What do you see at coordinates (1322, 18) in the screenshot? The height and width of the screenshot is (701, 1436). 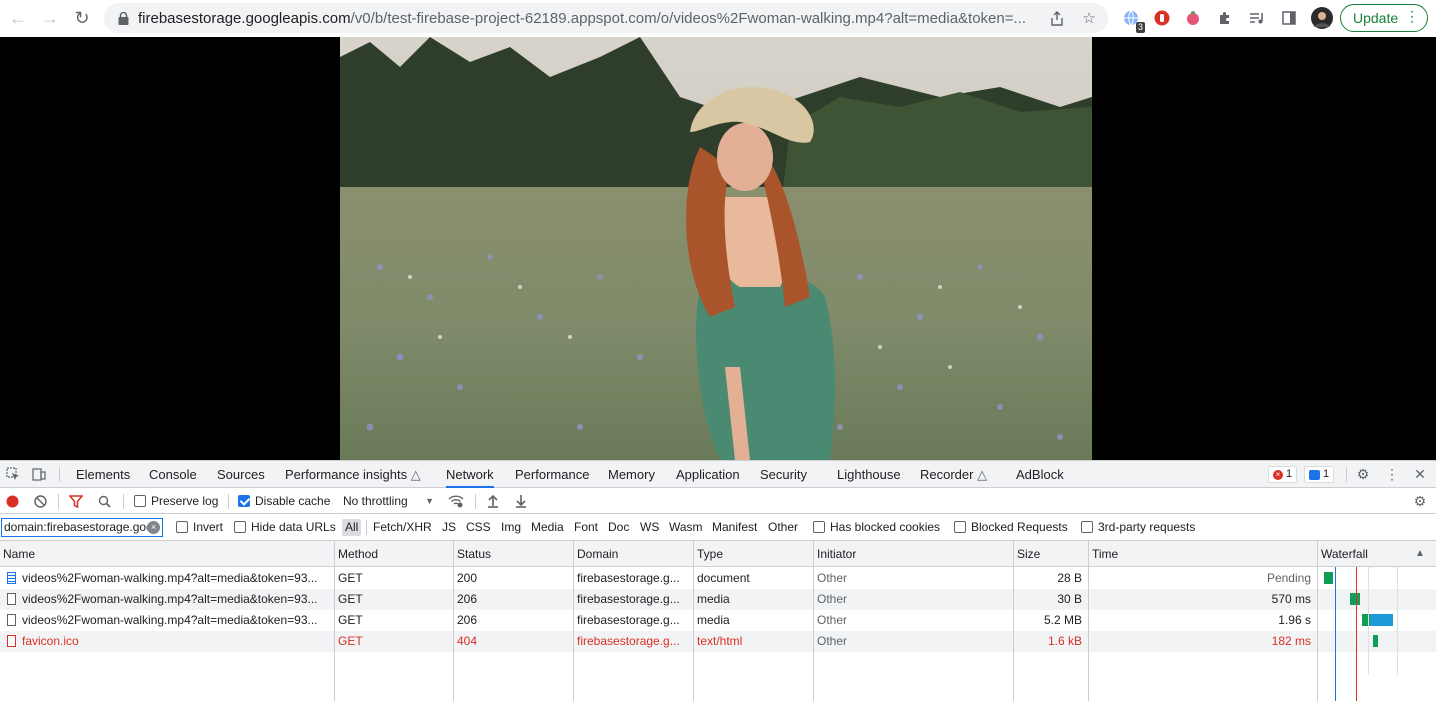 I see `profile-avatar` at bounding box center [1322, 18].